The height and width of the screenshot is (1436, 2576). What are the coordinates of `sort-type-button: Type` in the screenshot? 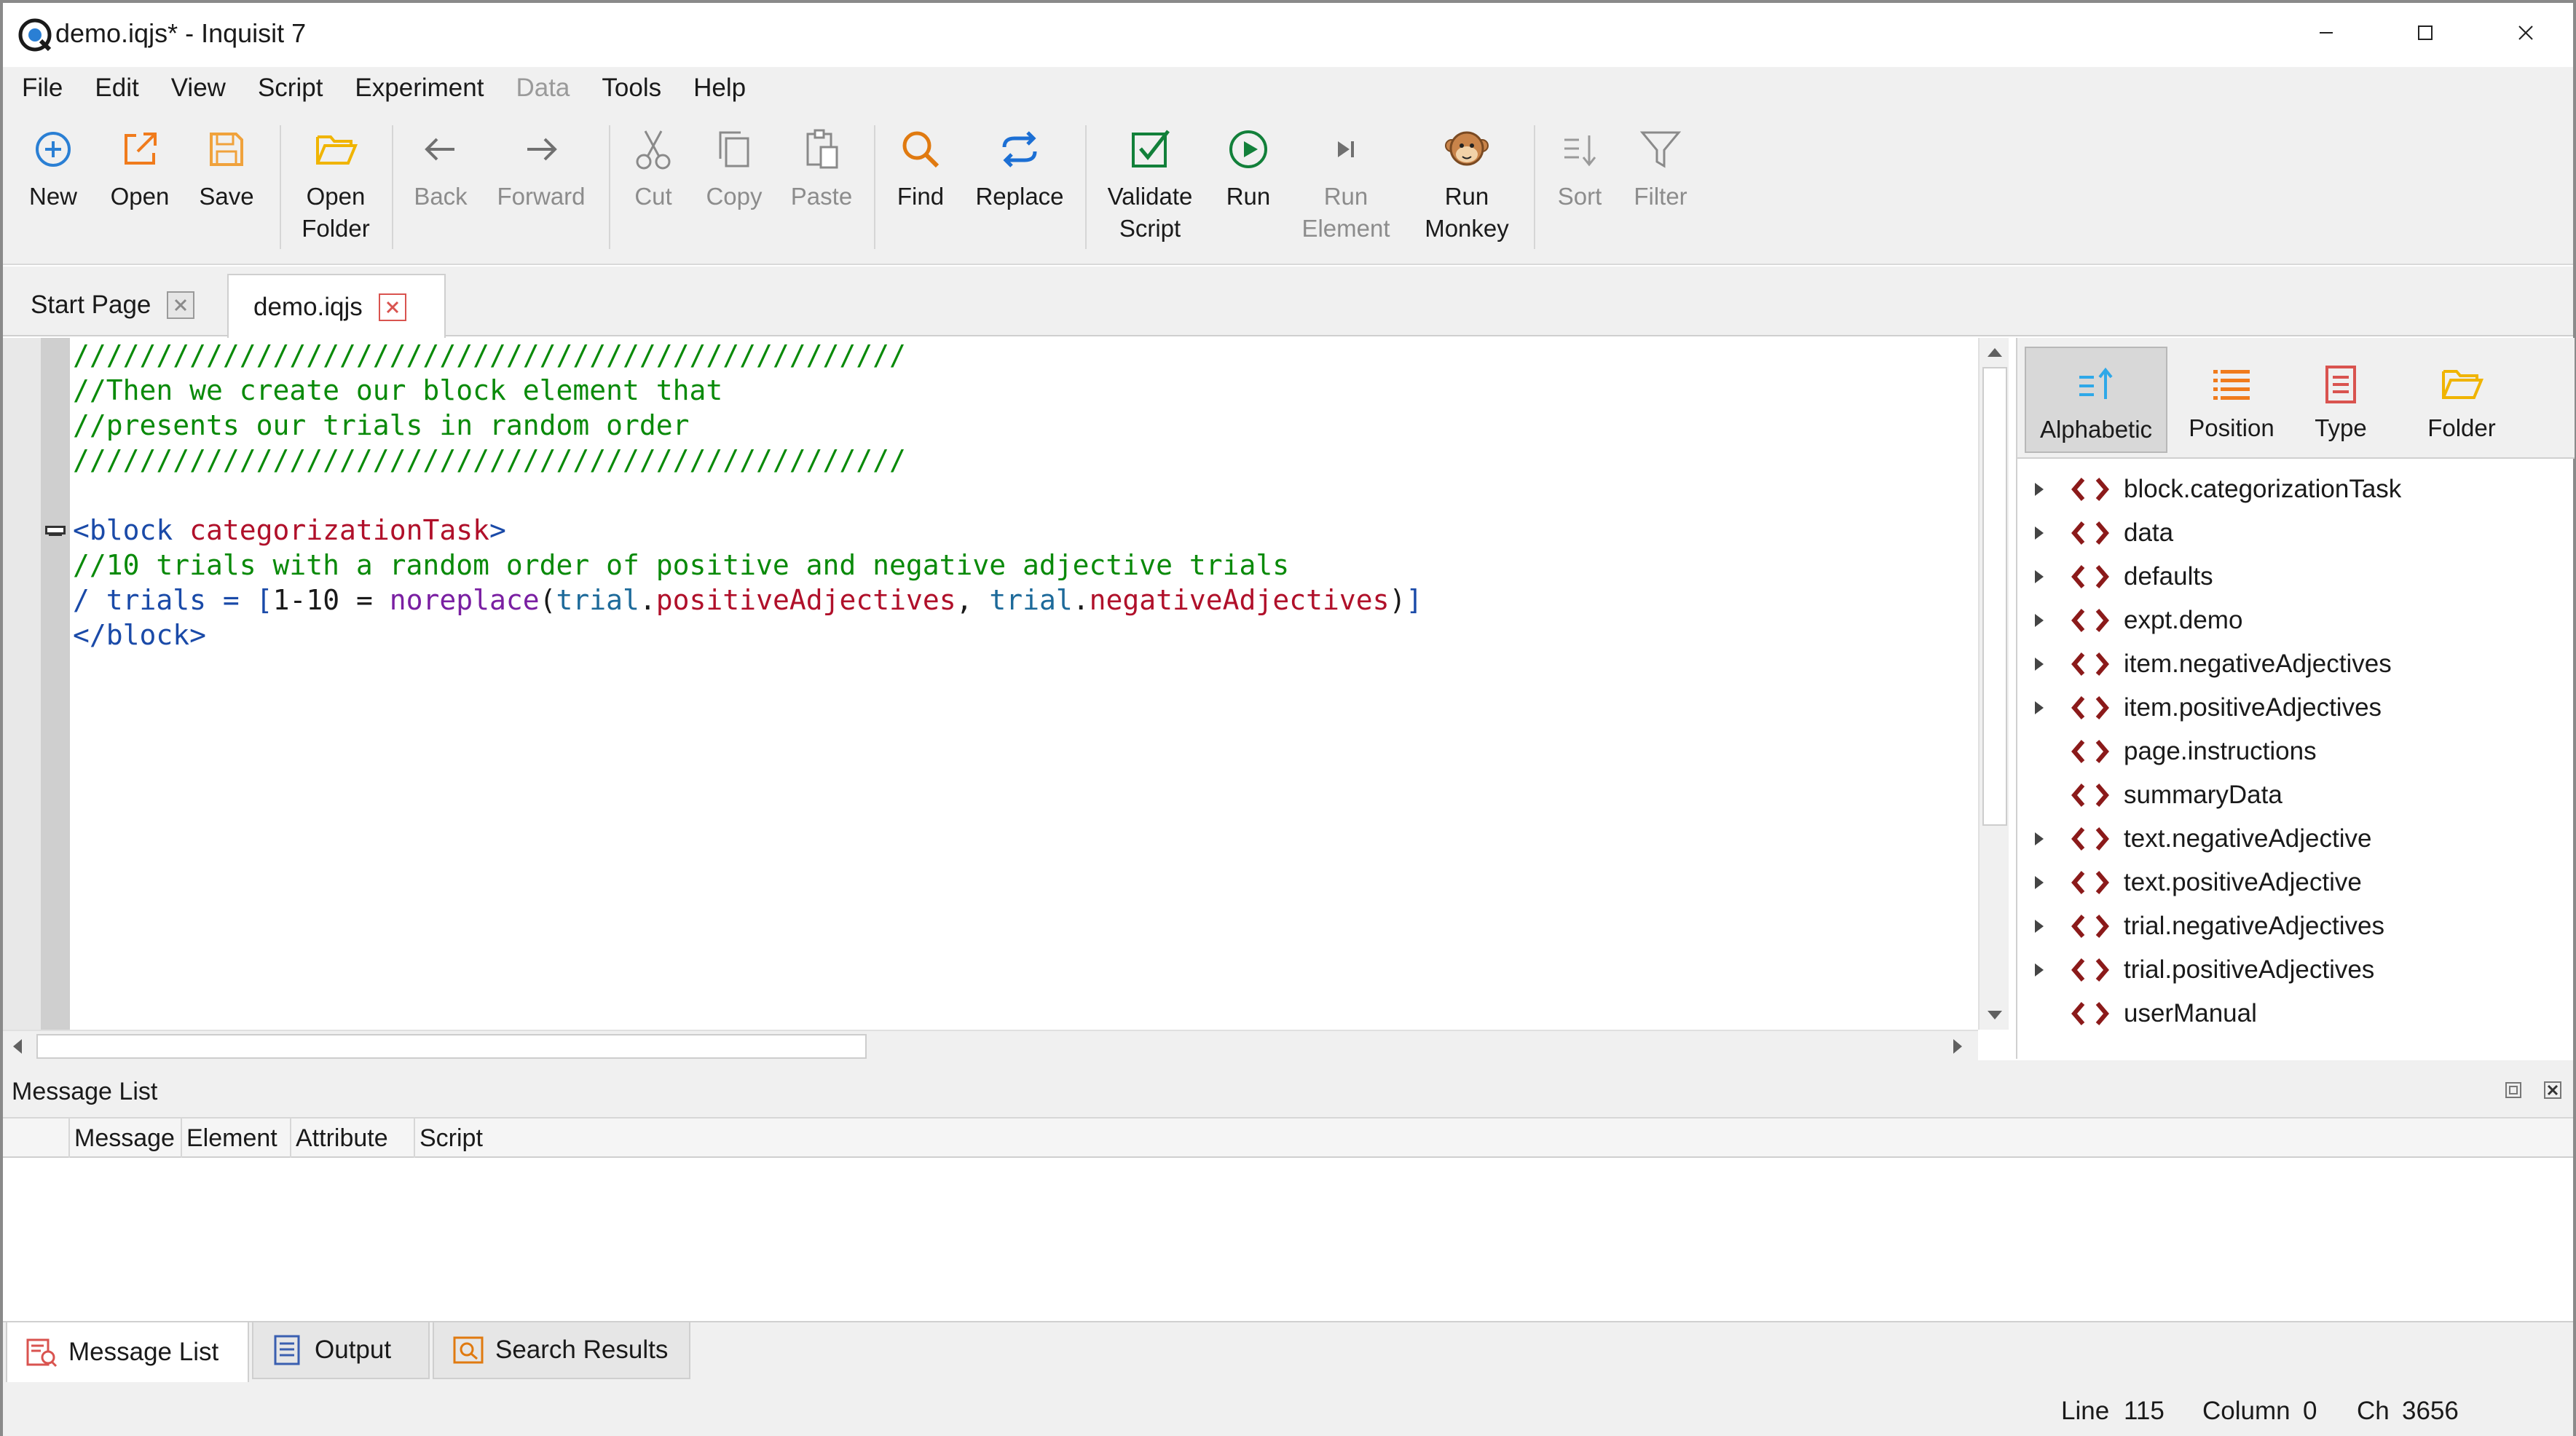 It's located at (2340, 400).